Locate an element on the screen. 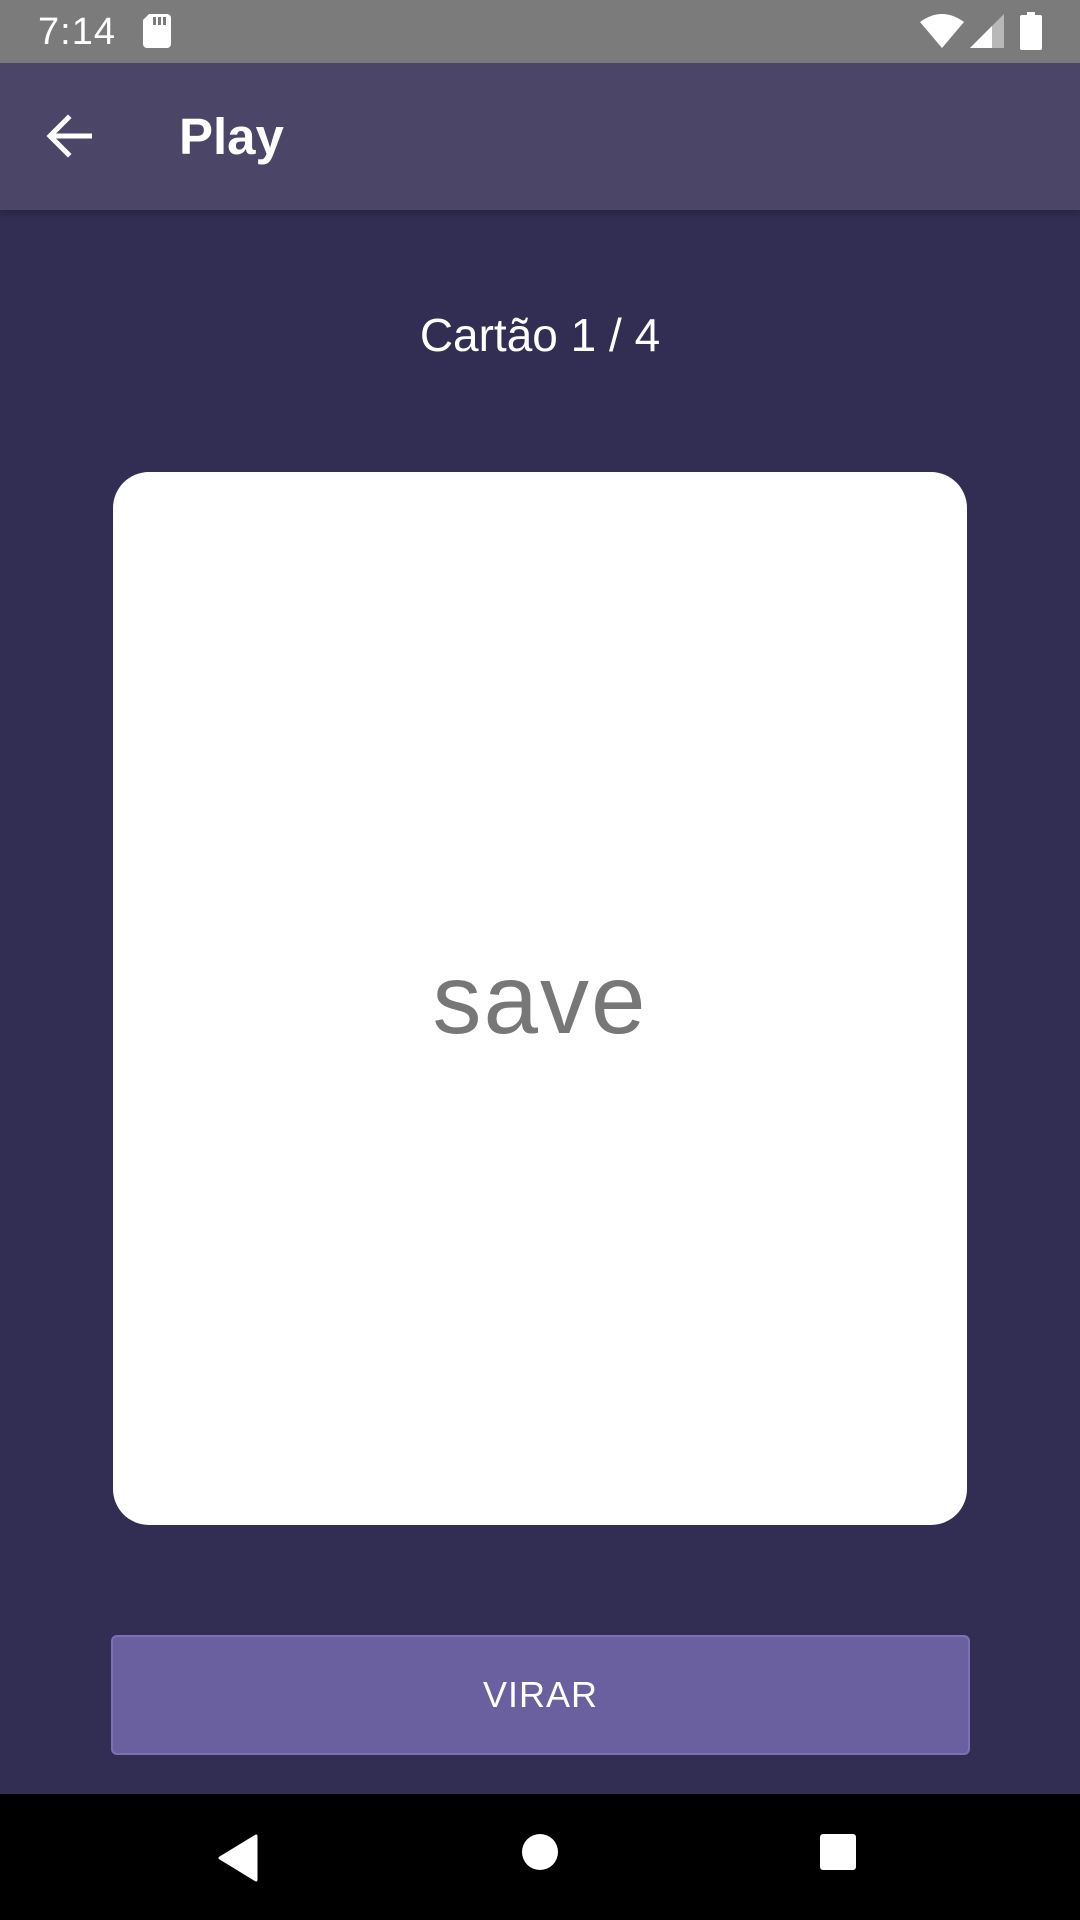  navigation-bar is located at coordinates (540, 1857).